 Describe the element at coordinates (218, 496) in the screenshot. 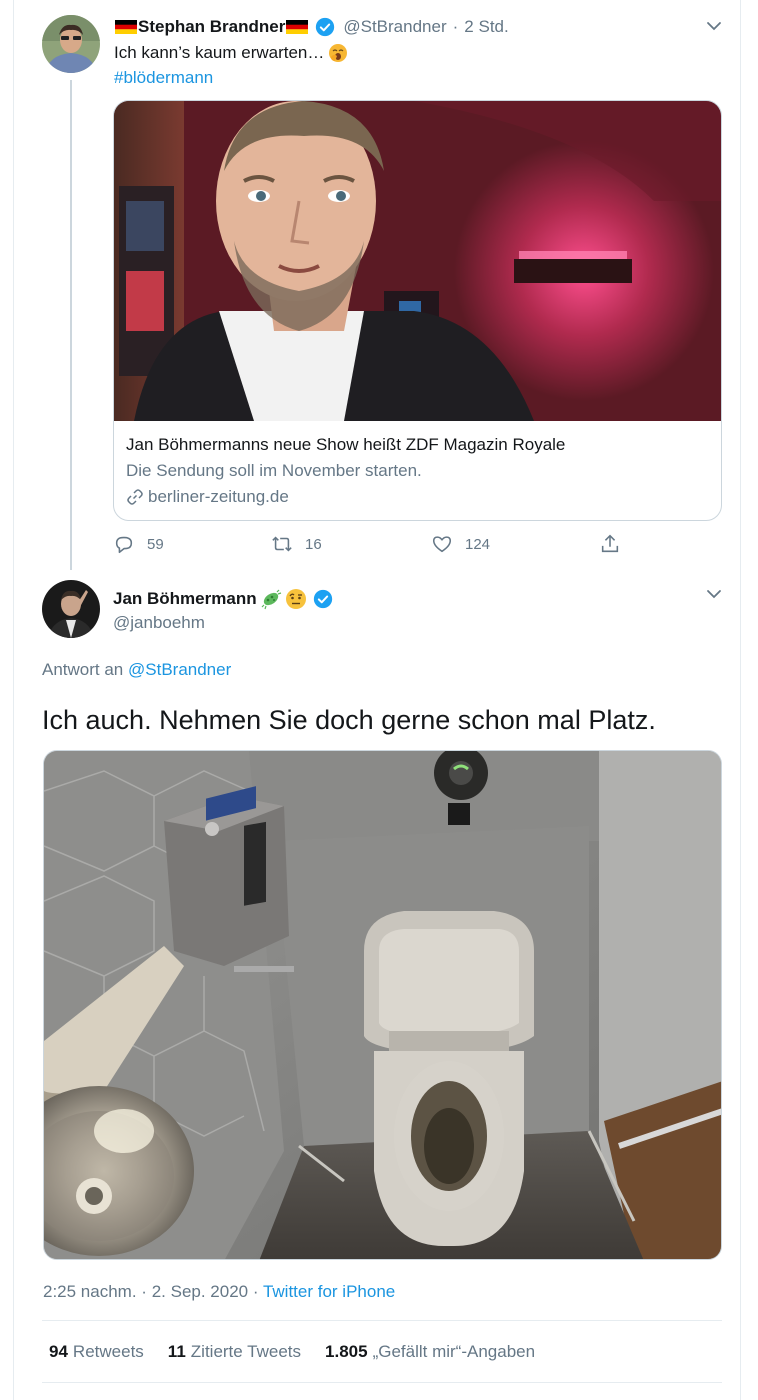

I see `card-domain-text: berliner-zeitung.de` at that location.